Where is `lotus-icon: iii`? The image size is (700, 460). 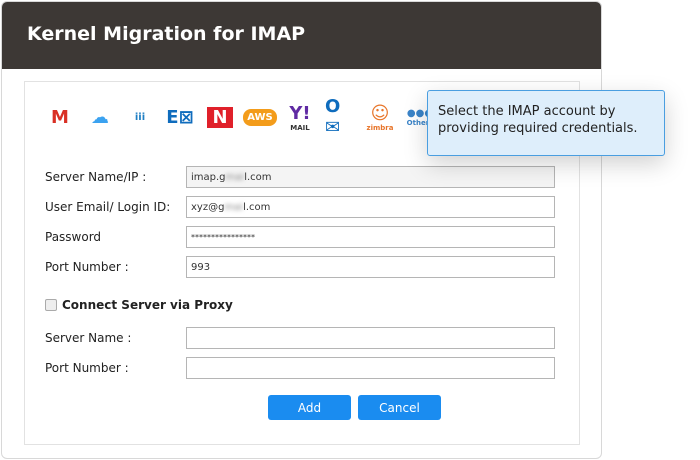 lotus-icon: iii is located at coordinates (140, 117).